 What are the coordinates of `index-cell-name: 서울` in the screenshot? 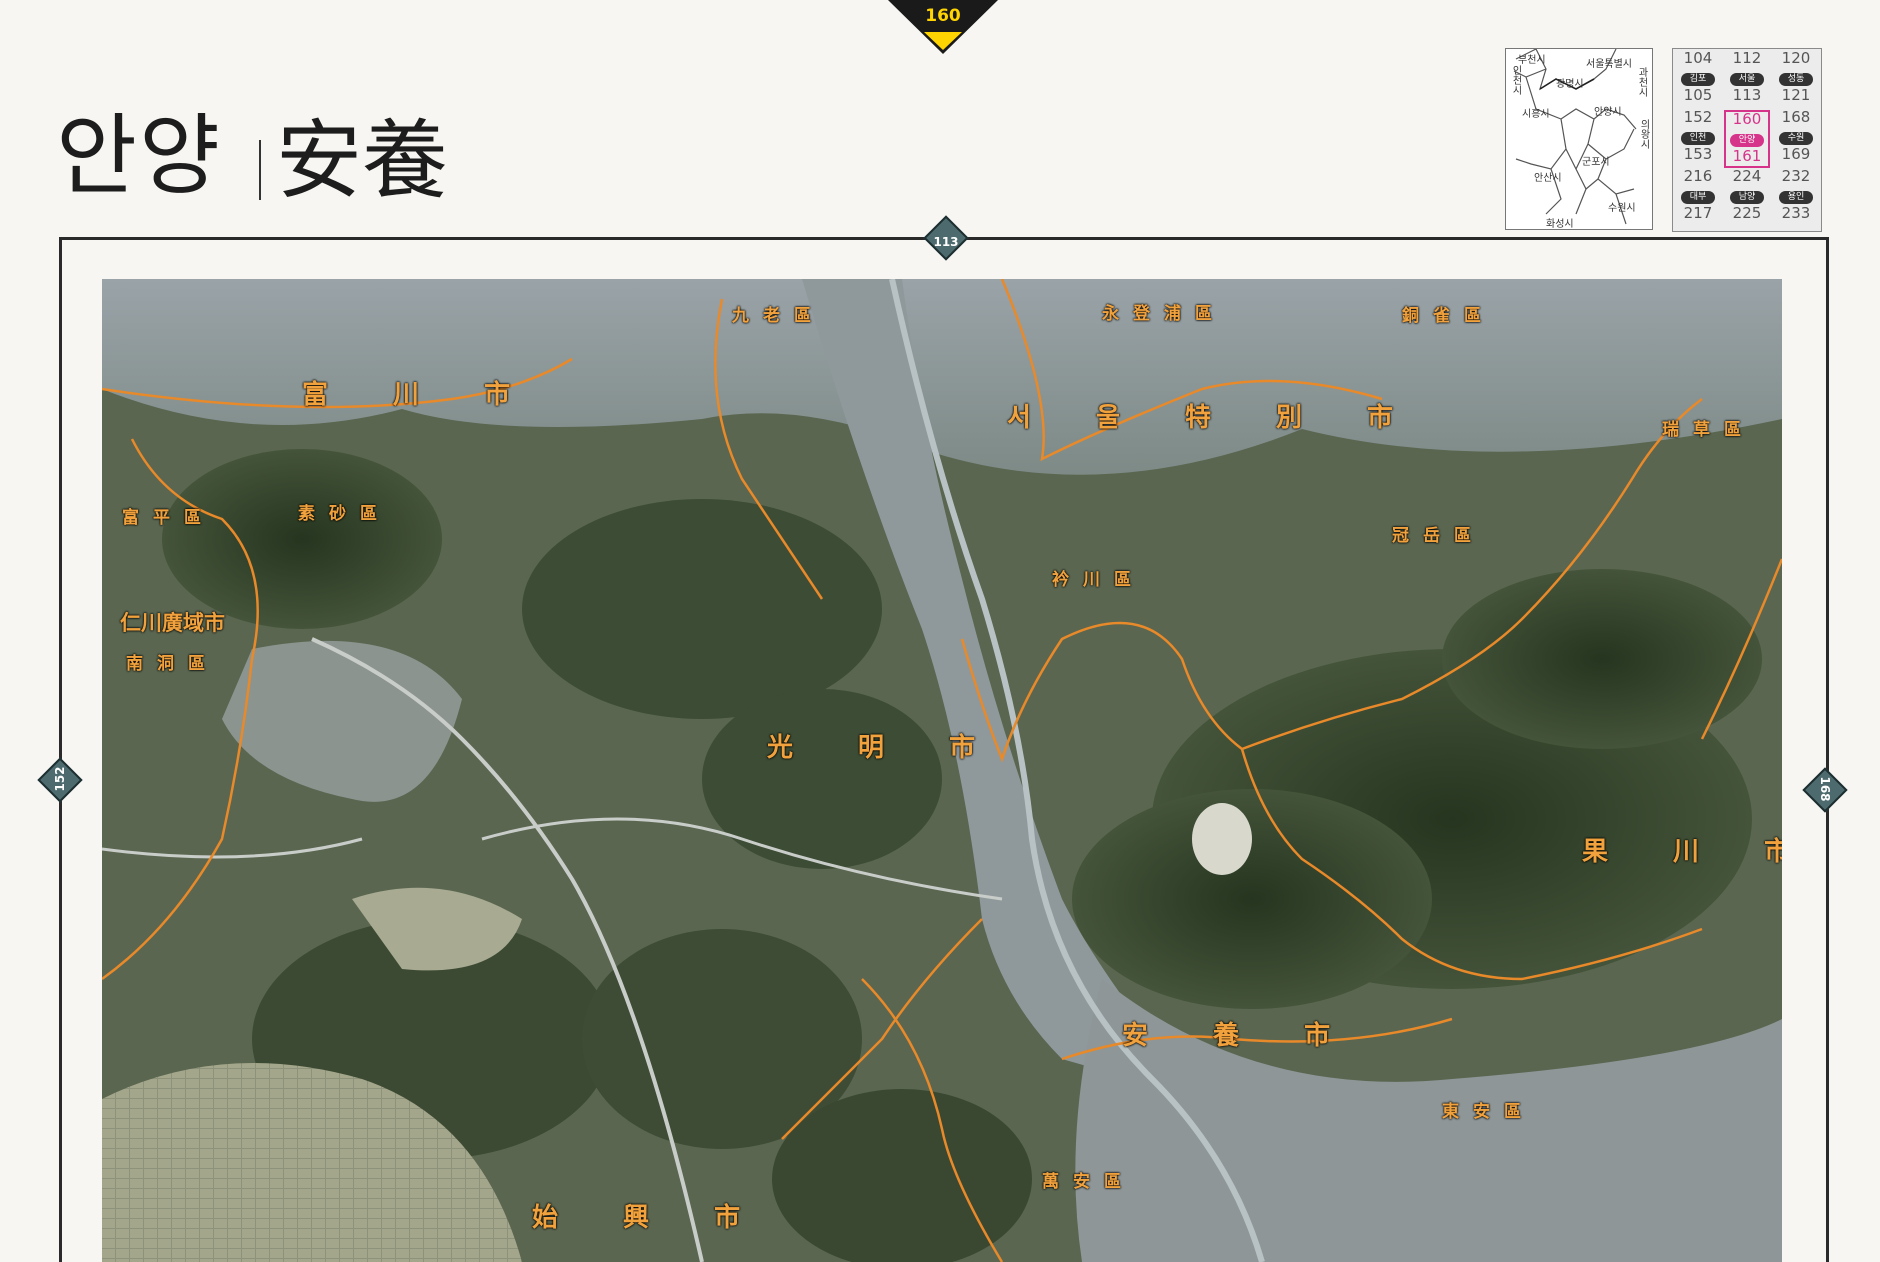 It's located at (1747, 79).